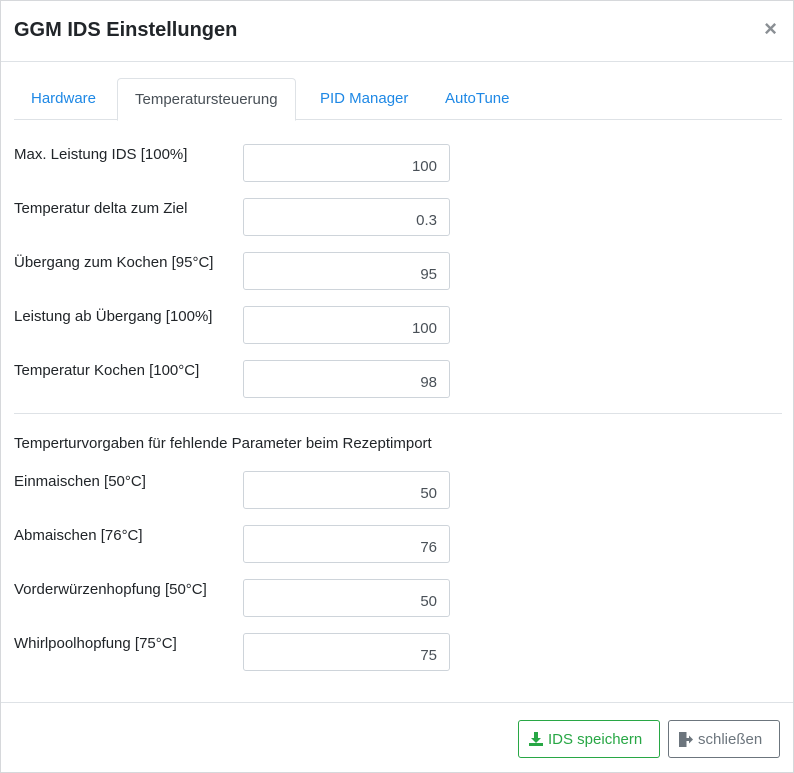  Describe the element at coordinates (234, 544) in the screenshot. I see `form-row-abmaischen: Abmaischen [76°C]` at that location.